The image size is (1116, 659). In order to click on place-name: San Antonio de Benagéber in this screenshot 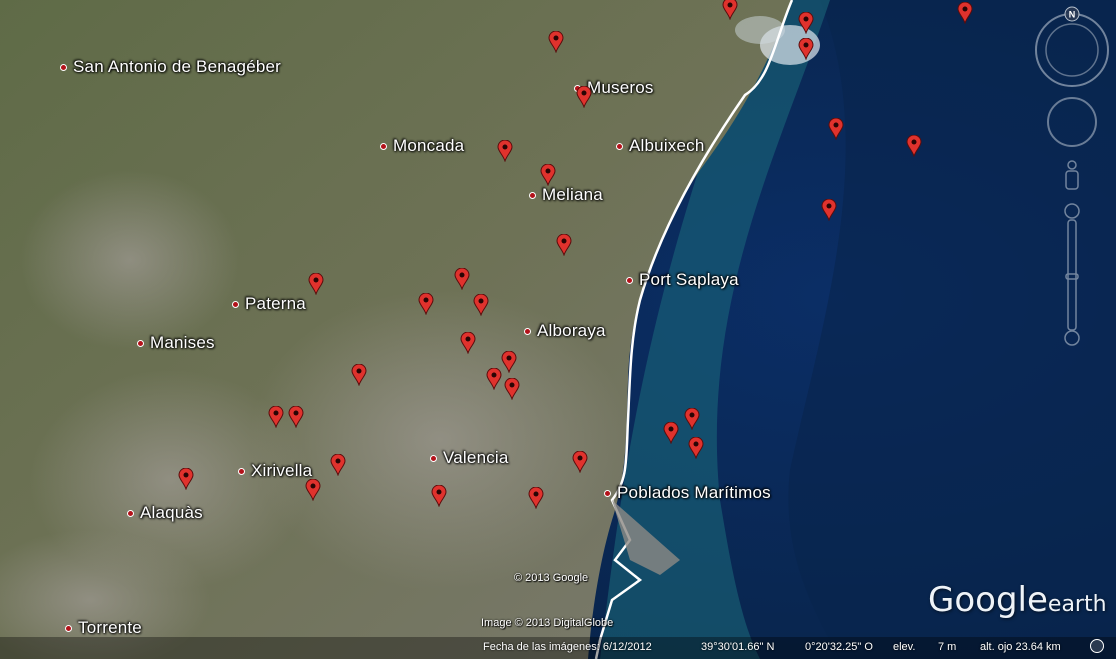, I will do `click(177, 66)`.